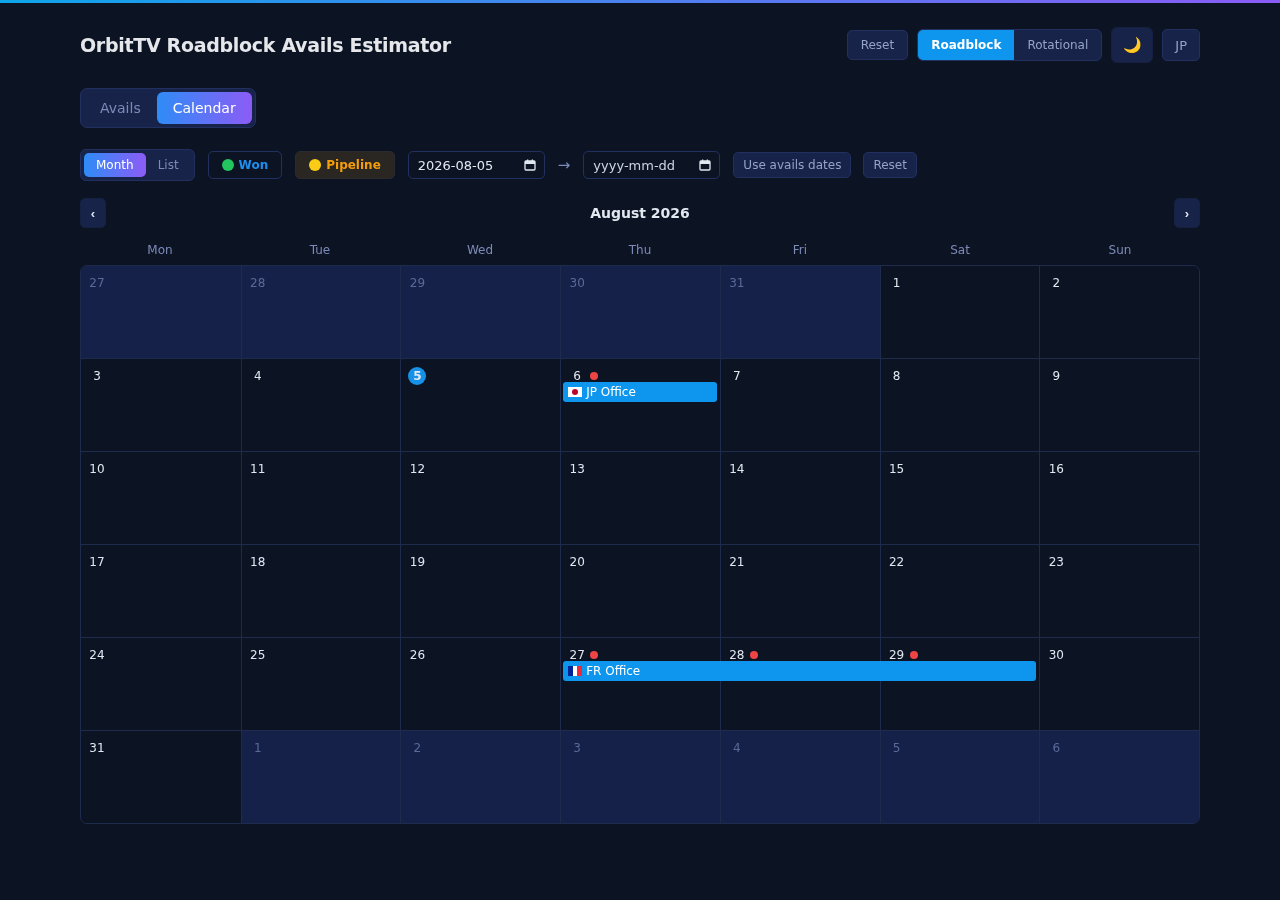 This screenshot has width=1280, height=900. I want to click on weekday-label: Wed, so click(480, 250).